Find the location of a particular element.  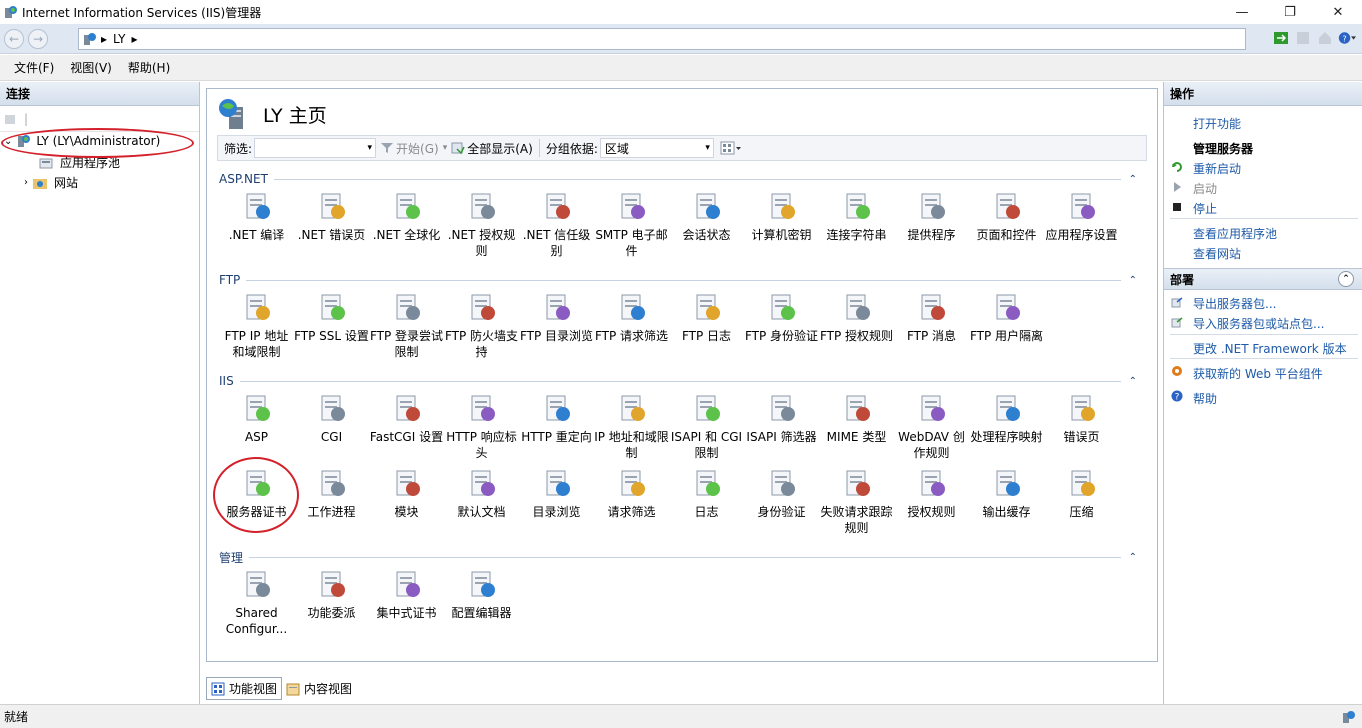

feature-item: .NET 授权规则 is located at coordinates (481, 224).